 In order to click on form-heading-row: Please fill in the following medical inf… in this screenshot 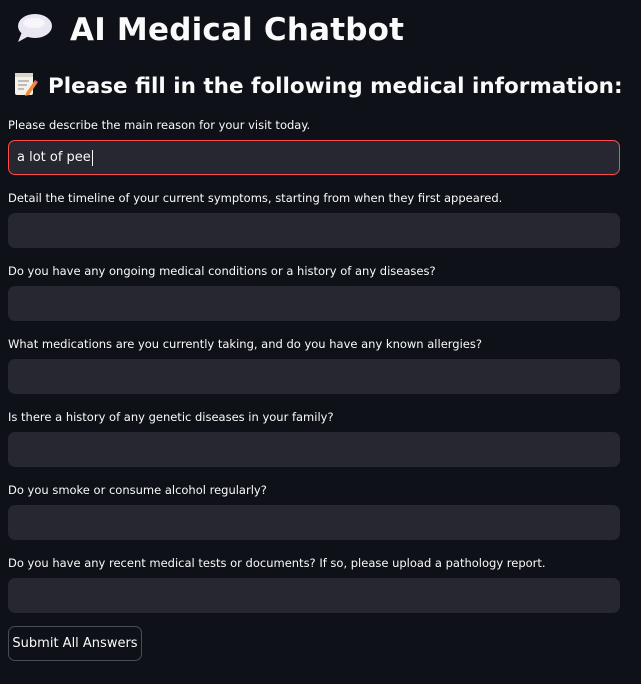, I will do `click(318, 86)`.